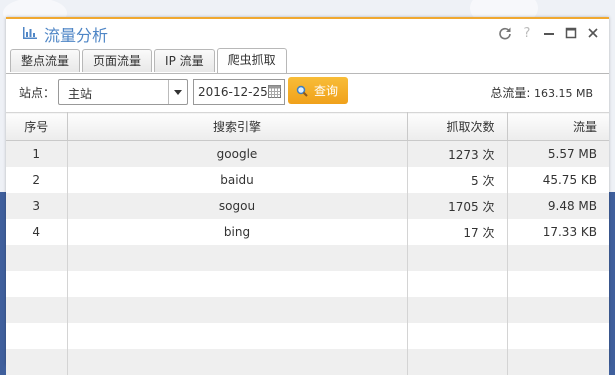  I want to click on table-row: 3 sogou 1705 次 9.48 MB, so click(307, 206).